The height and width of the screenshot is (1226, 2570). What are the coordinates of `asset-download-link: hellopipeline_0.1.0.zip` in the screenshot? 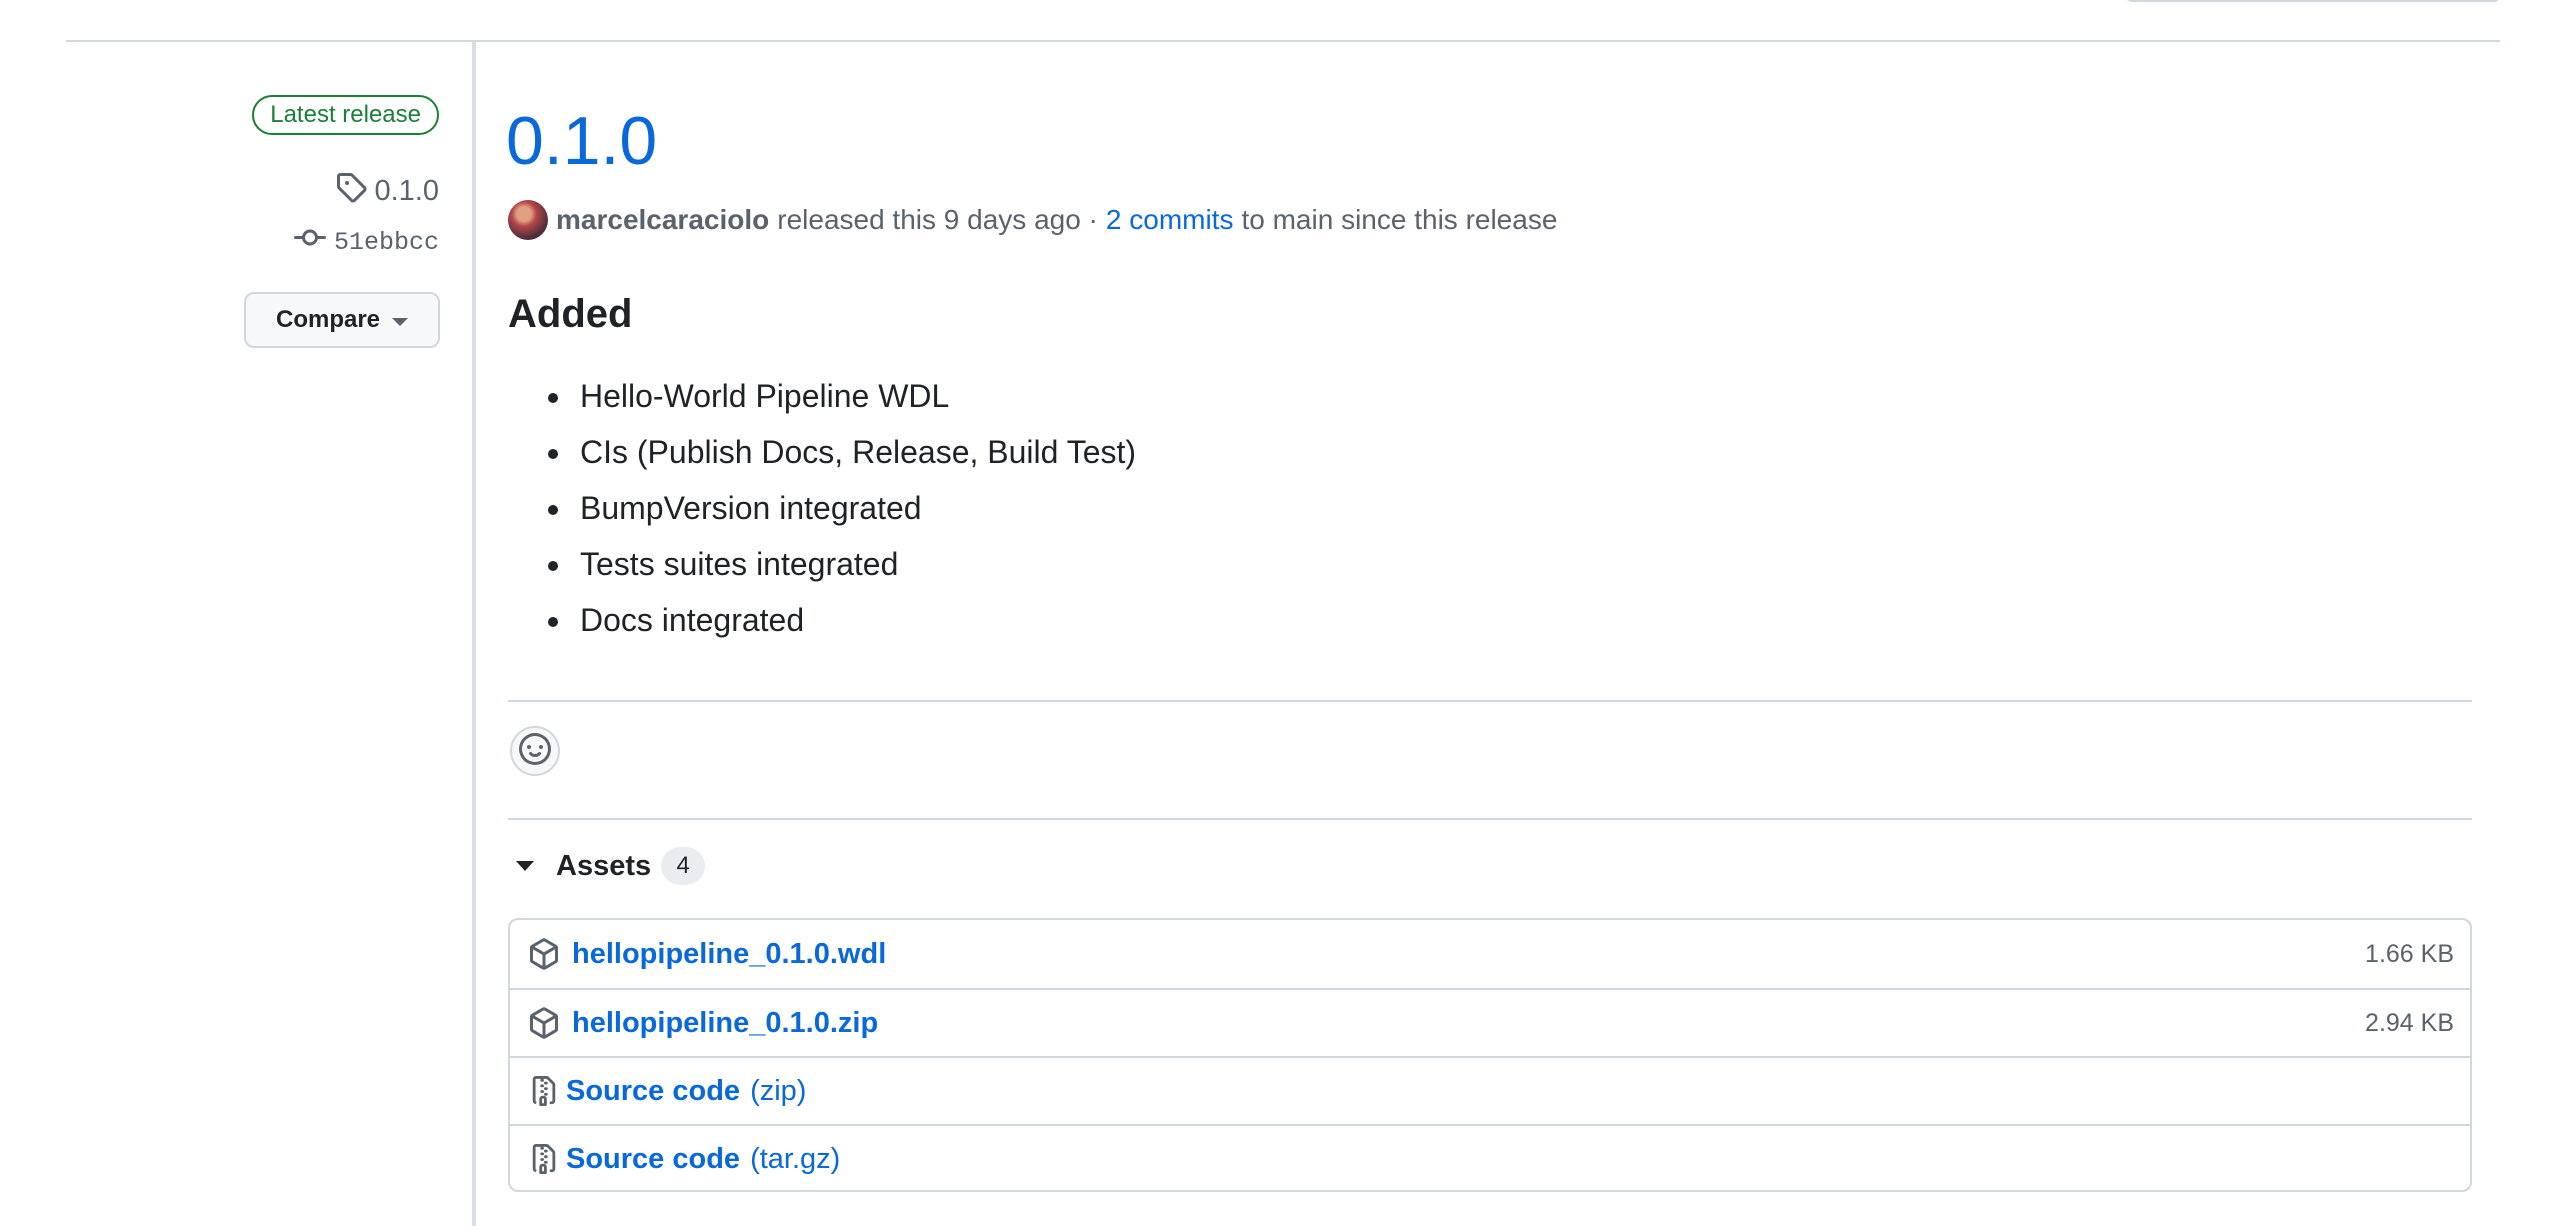 It's located at (725, 1023).